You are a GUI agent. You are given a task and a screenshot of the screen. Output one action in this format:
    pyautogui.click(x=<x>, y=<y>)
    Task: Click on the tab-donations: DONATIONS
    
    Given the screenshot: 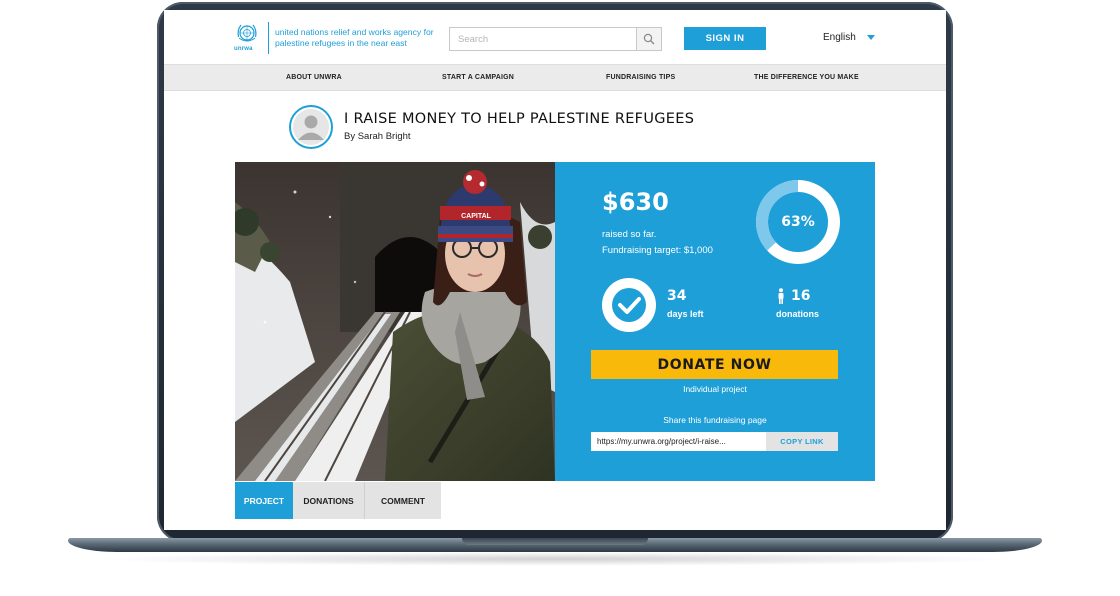 What is the action you would take?
    pyautogui.click(x=328, y=500)
    